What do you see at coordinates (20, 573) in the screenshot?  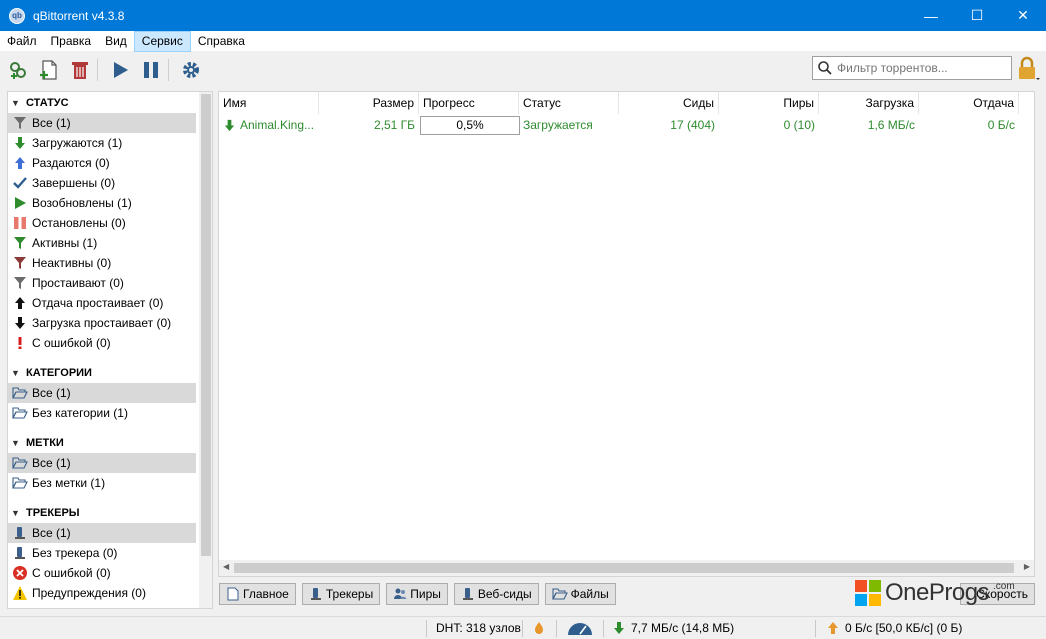 I see `error-circle-icon` at bounding box center [20, 573].